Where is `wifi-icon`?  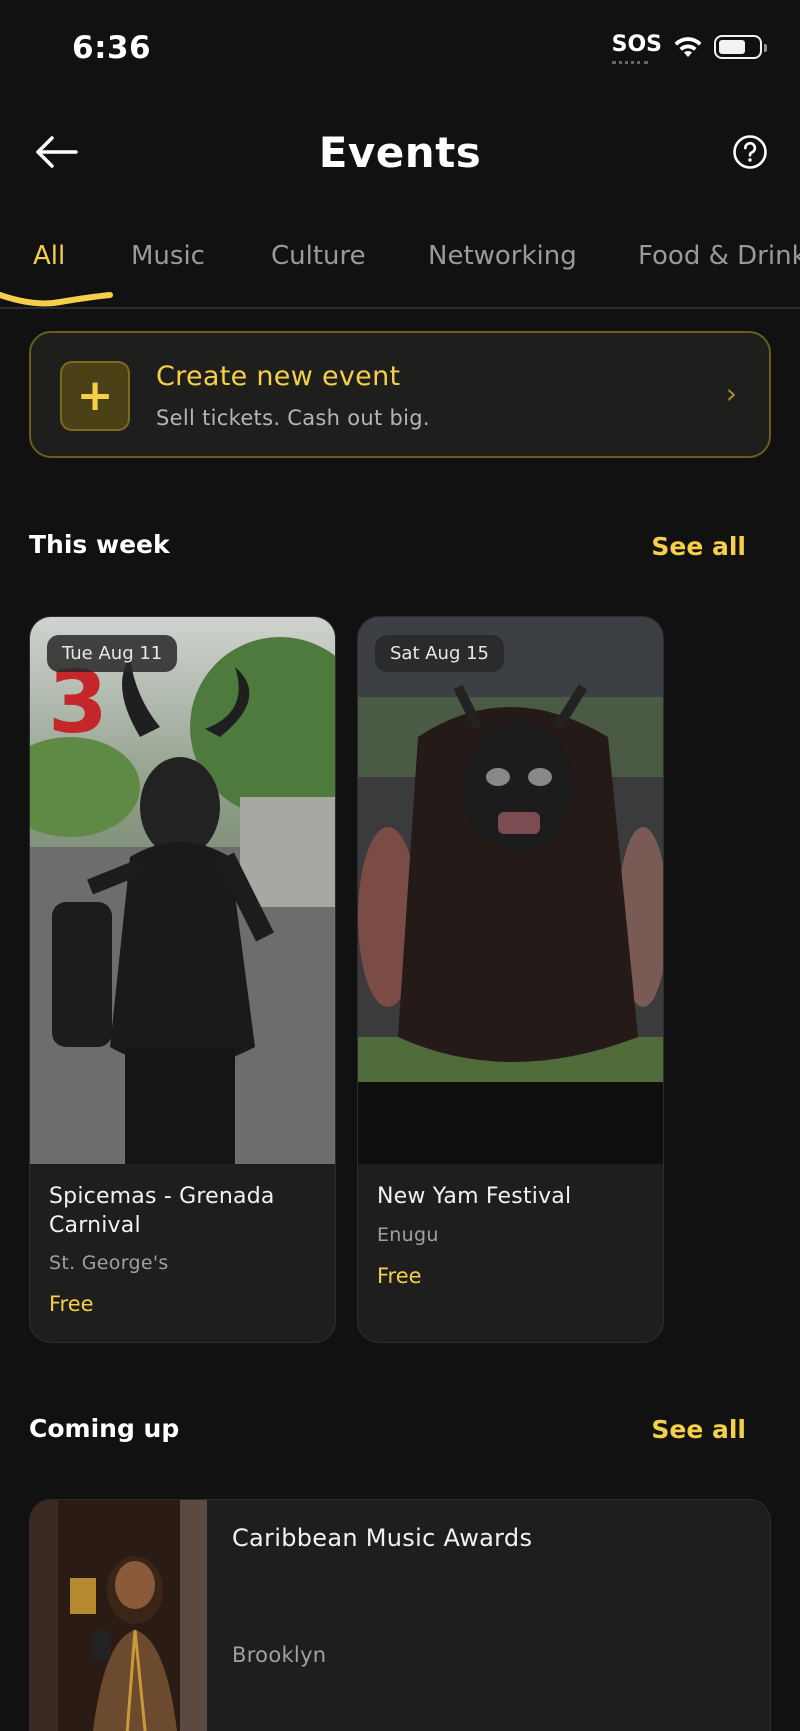 wifi-icon is located at coordinates (688, 46).